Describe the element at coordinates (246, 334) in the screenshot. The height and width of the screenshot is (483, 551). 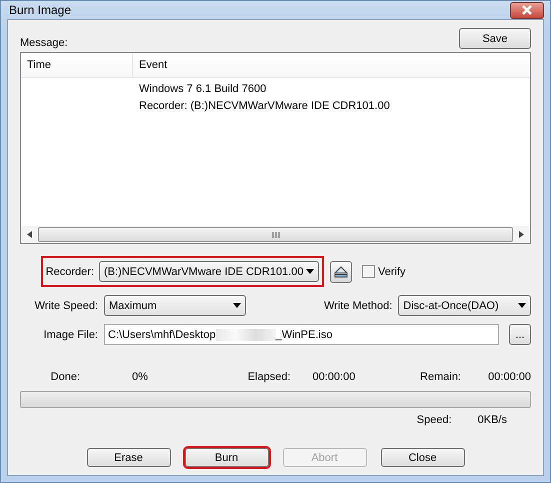
I see `blurred-patch` at that location.